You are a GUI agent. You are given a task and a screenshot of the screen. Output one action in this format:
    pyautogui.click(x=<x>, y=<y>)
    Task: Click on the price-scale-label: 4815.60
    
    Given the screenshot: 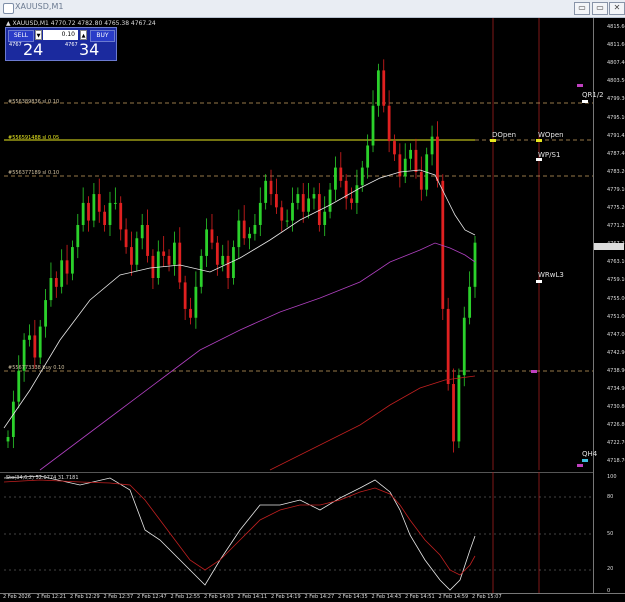 What is the action you would take?
    pyautogui.click(x=616, y=27)
    